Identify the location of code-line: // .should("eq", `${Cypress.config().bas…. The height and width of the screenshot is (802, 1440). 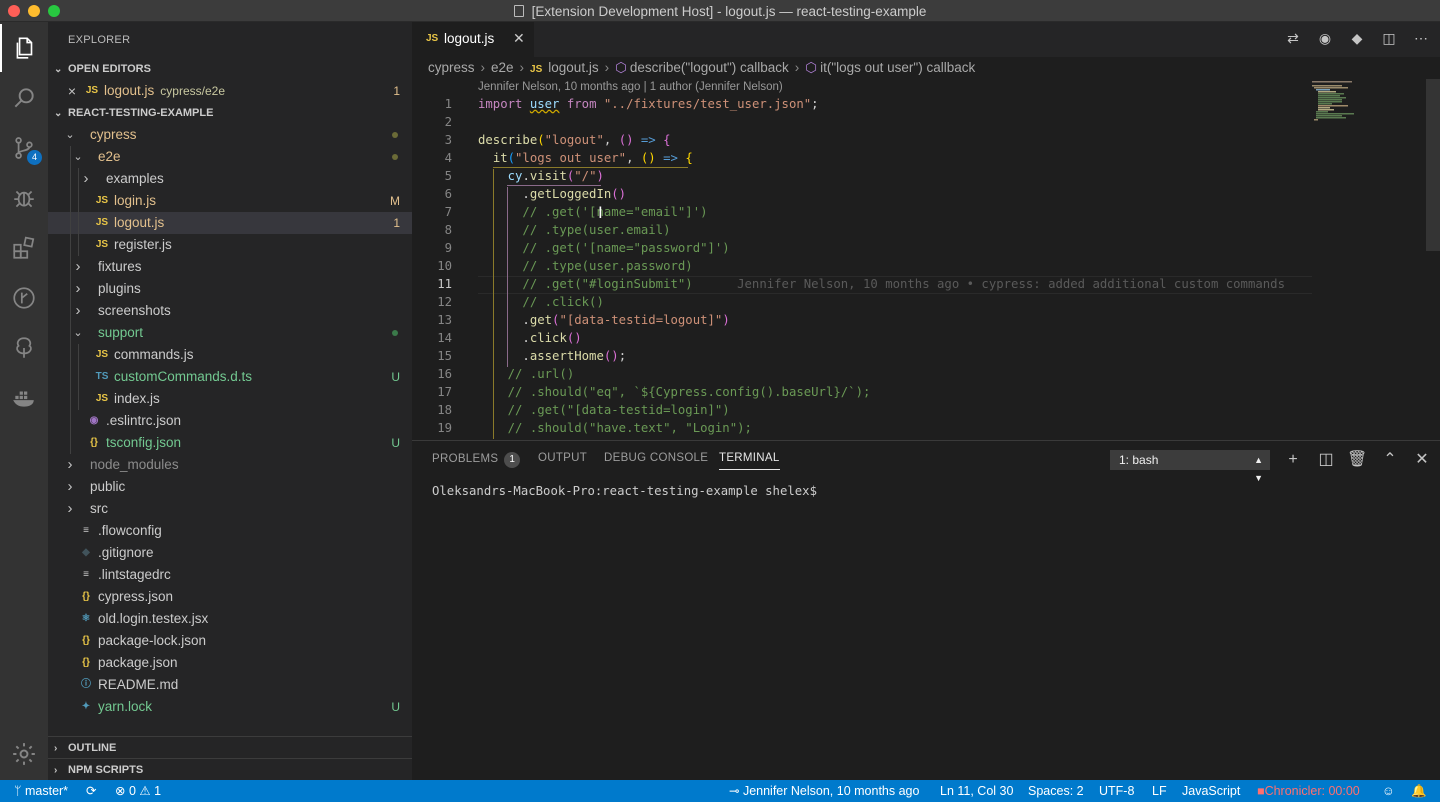
(674, 392).